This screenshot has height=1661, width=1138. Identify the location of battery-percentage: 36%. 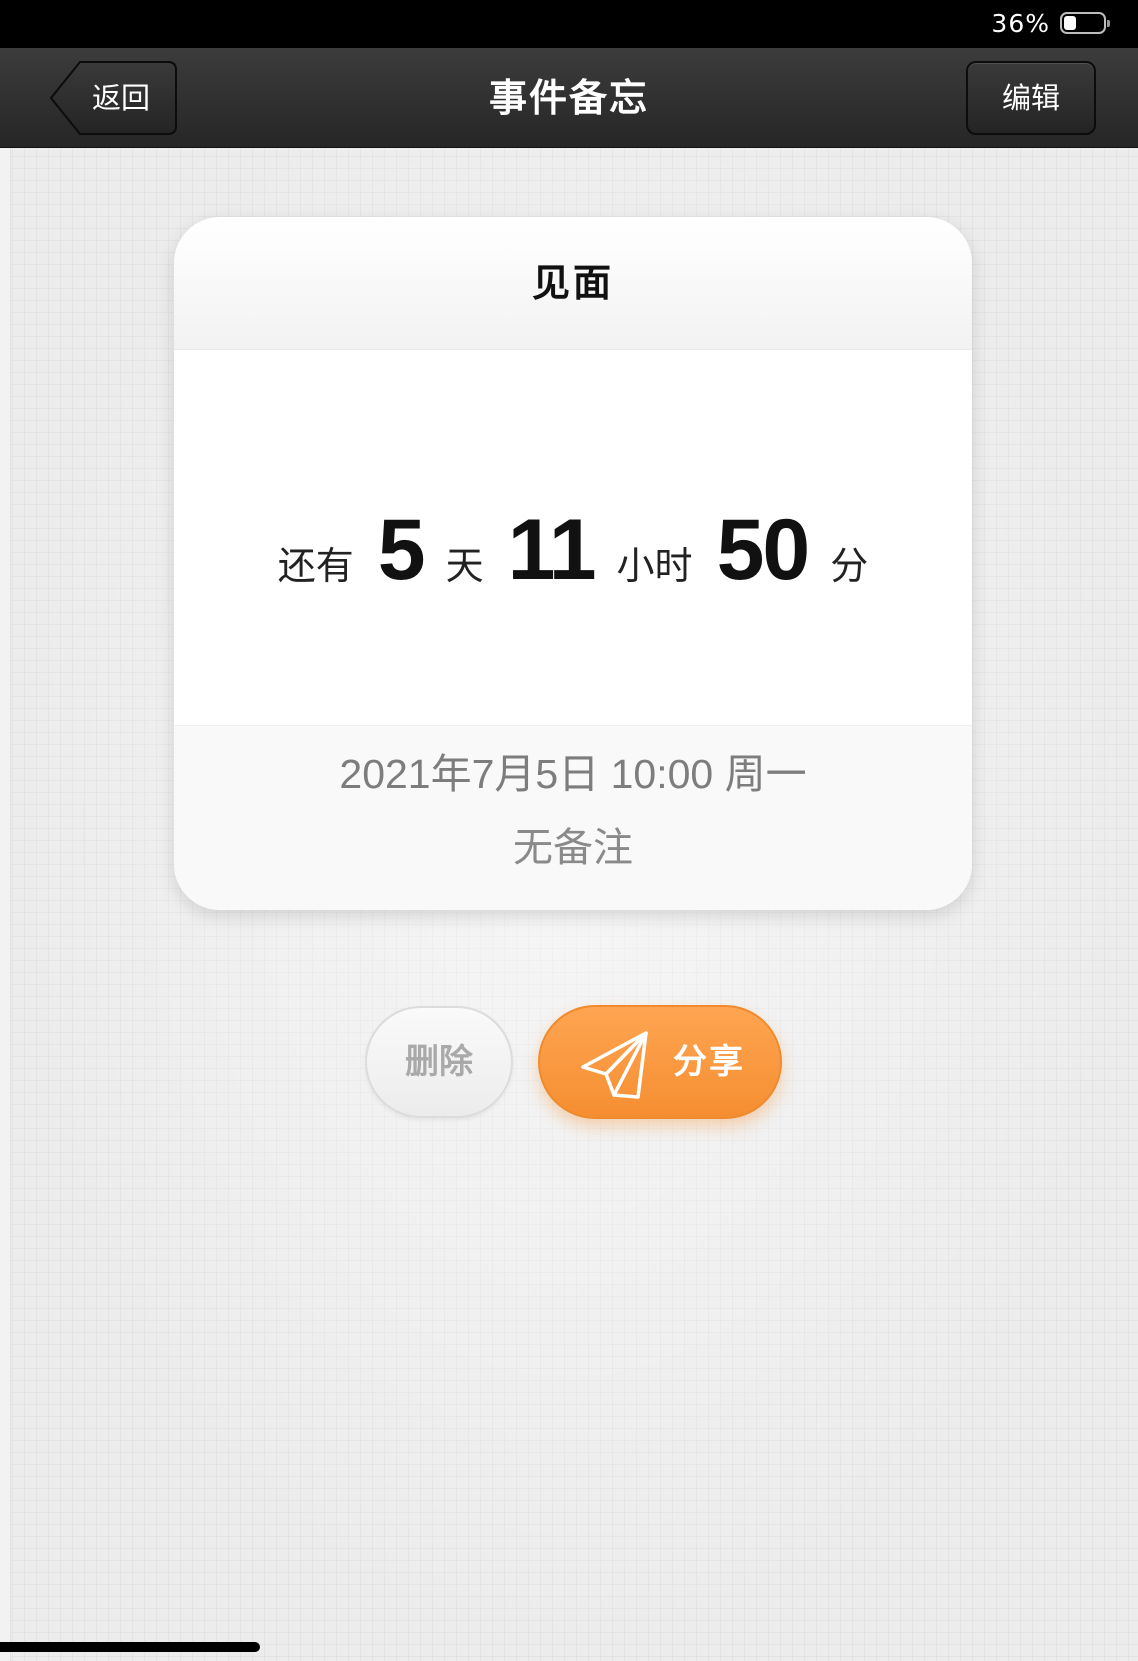
(1020, 23).